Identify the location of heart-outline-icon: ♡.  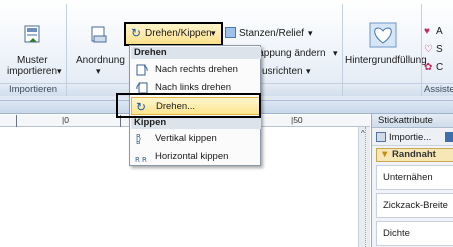
(428, 49).